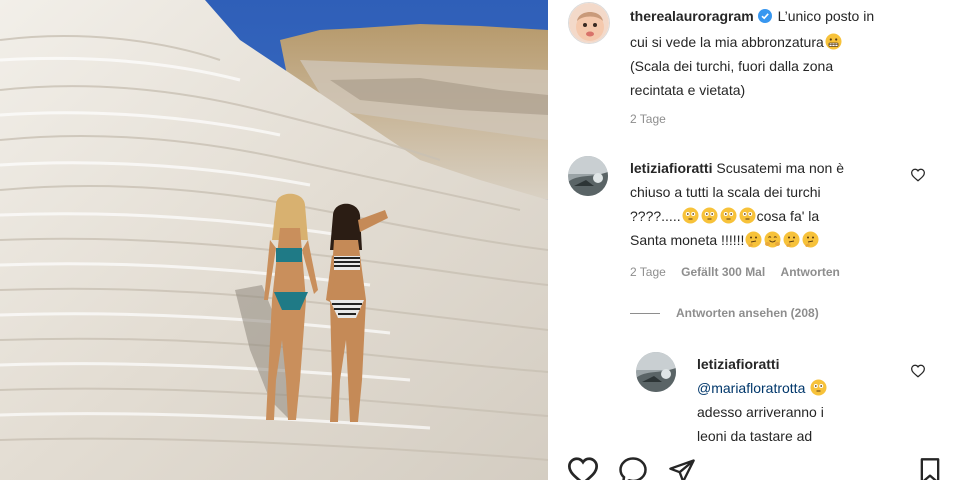 This screenshot has height=480, width=960. Describe the element at coordinates (760, 412) in the screenshot. I see `comment-2-line-1: adesso arriveranno i` at that location.